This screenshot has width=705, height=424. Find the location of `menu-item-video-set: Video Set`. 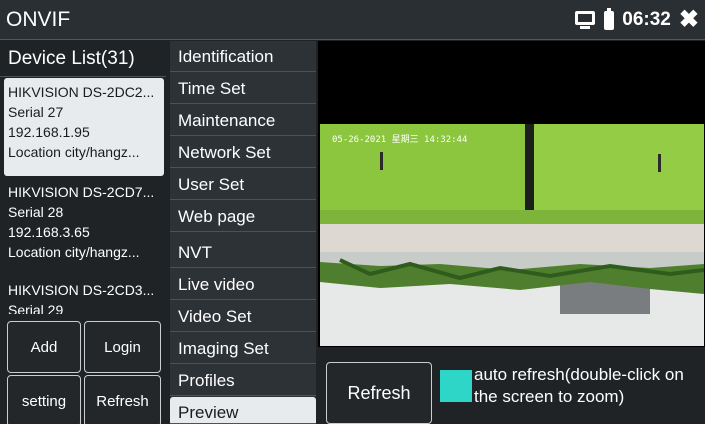

menu-item-video-set: Video Set is located at coordinates (243, 316).